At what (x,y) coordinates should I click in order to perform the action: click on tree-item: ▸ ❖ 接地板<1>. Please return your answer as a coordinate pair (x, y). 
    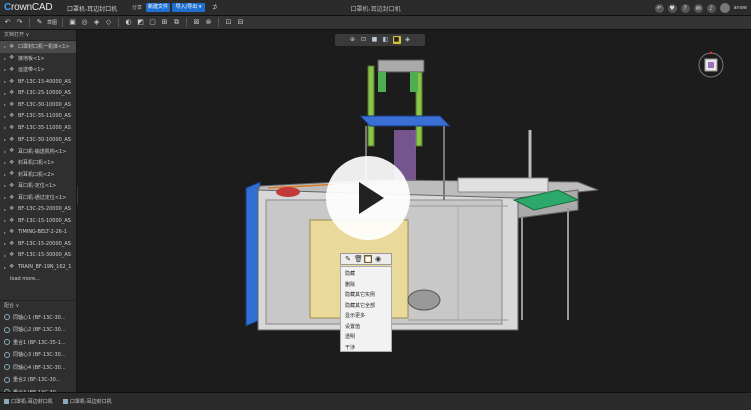
    Looking at the image, I should click on (38, 59).